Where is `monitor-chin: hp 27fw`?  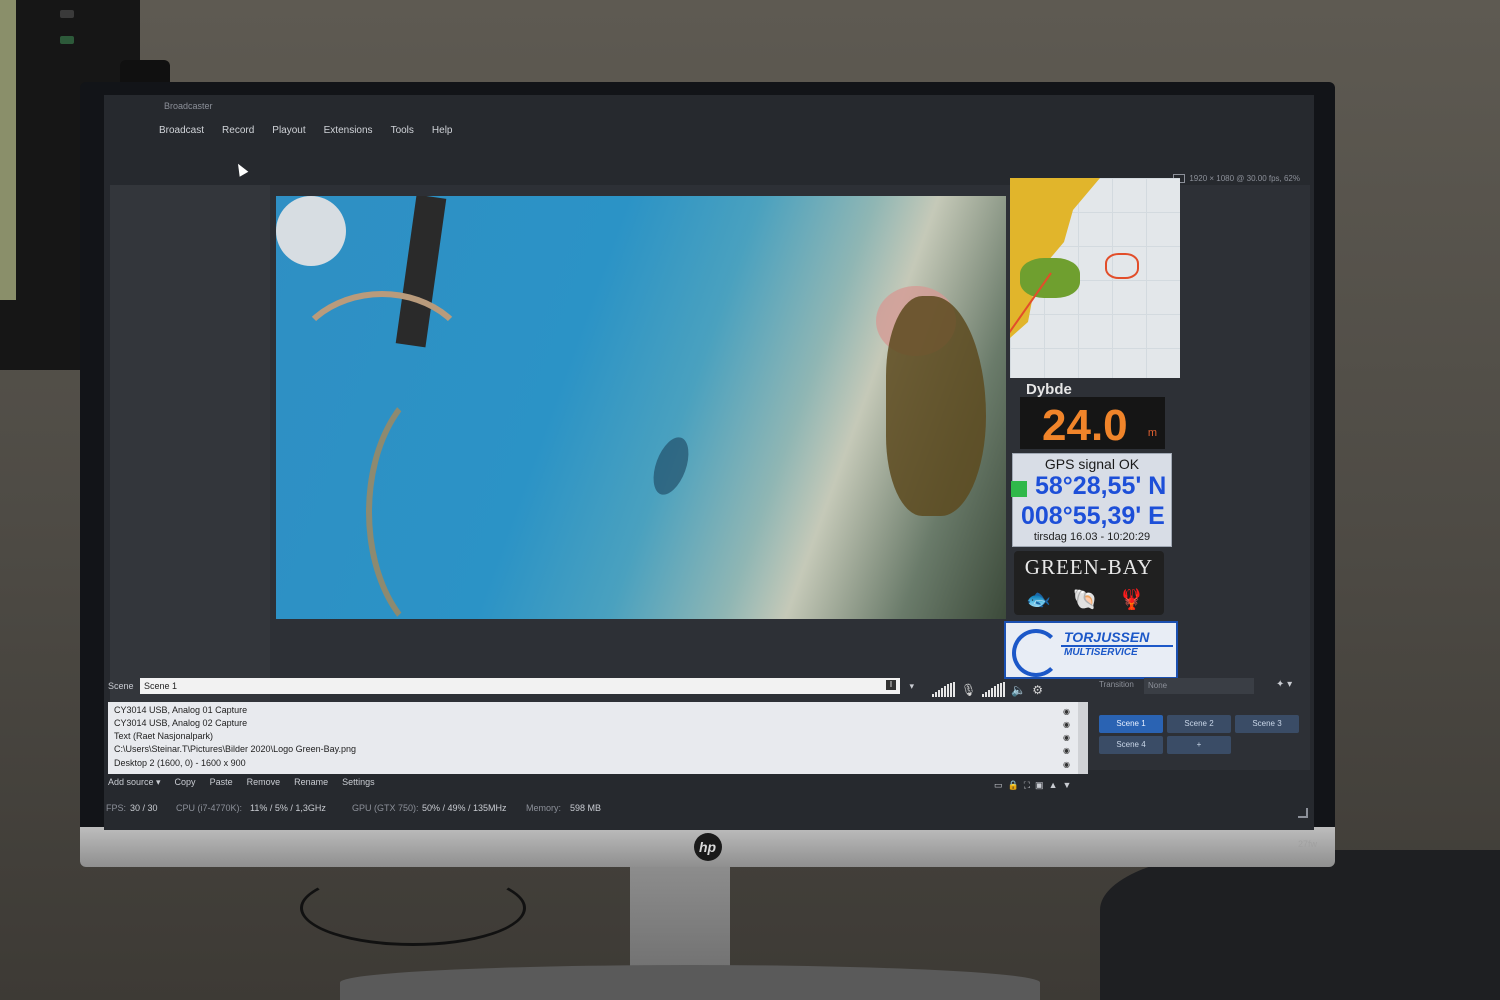 monitor-chin: hp 27fw is located at coordinates (707, 847).